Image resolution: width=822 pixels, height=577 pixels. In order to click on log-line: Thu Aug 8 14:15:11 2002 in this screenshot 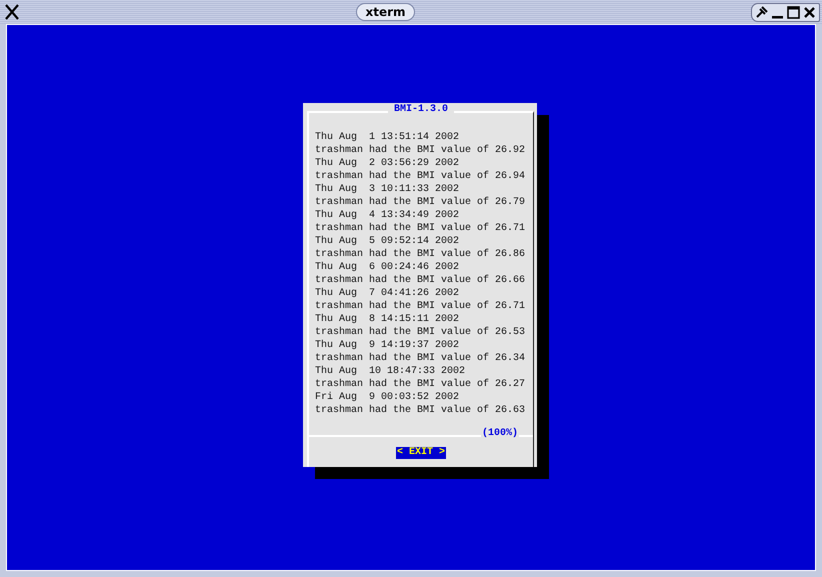, I will do `click(387, 319)`.